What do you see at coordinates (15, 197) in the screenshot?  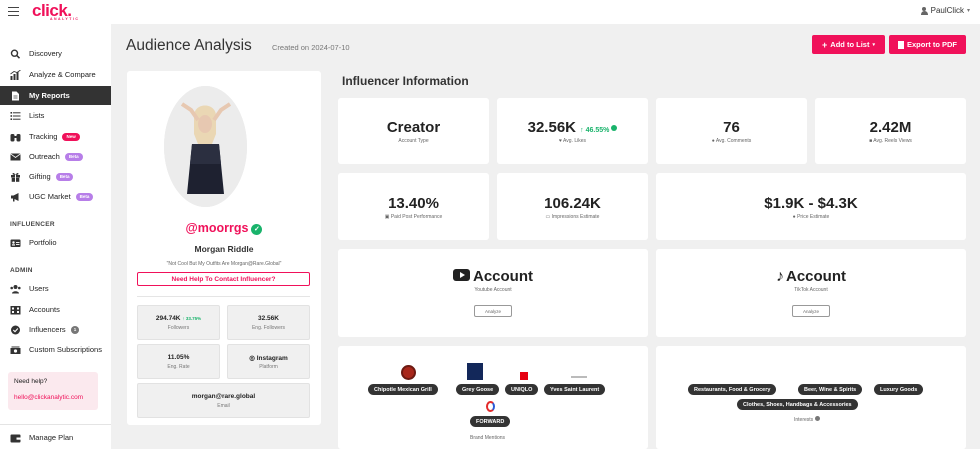 I see `megaphone-icon` at bounding box center [15, 197].